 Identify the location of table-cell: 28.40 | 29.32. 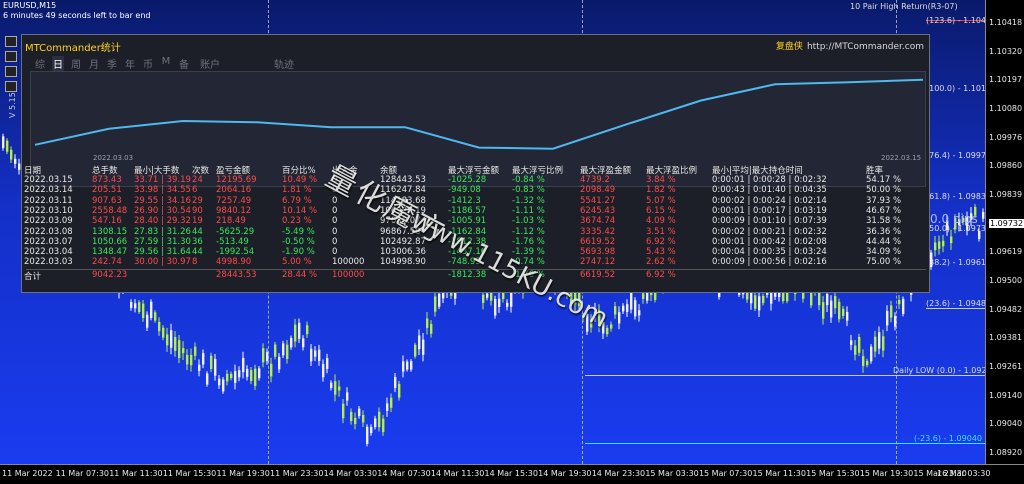
(162, 221).